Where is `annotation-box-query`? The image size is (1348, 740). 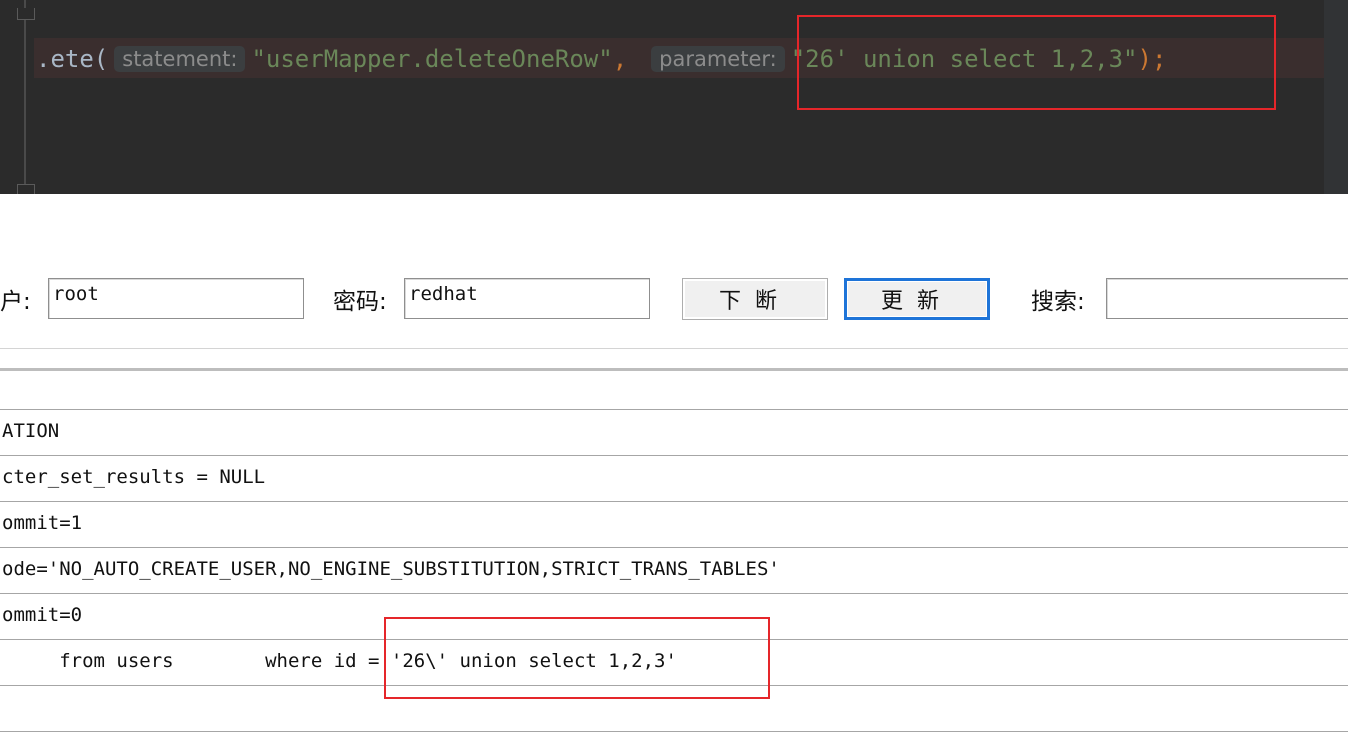
annotation-box-query is located at coordinates (577, 658).